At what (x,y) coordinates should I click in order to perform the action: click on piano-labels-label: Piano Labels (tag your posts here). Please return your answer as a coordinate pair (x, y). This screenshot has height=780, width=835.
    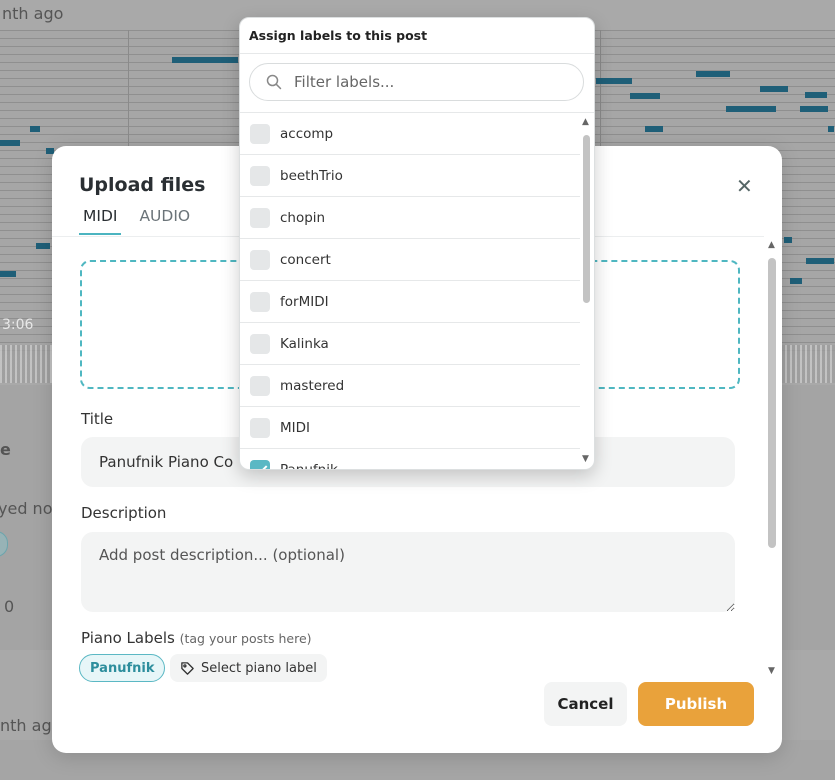
    Looking at the image, I should click on (196, 638).